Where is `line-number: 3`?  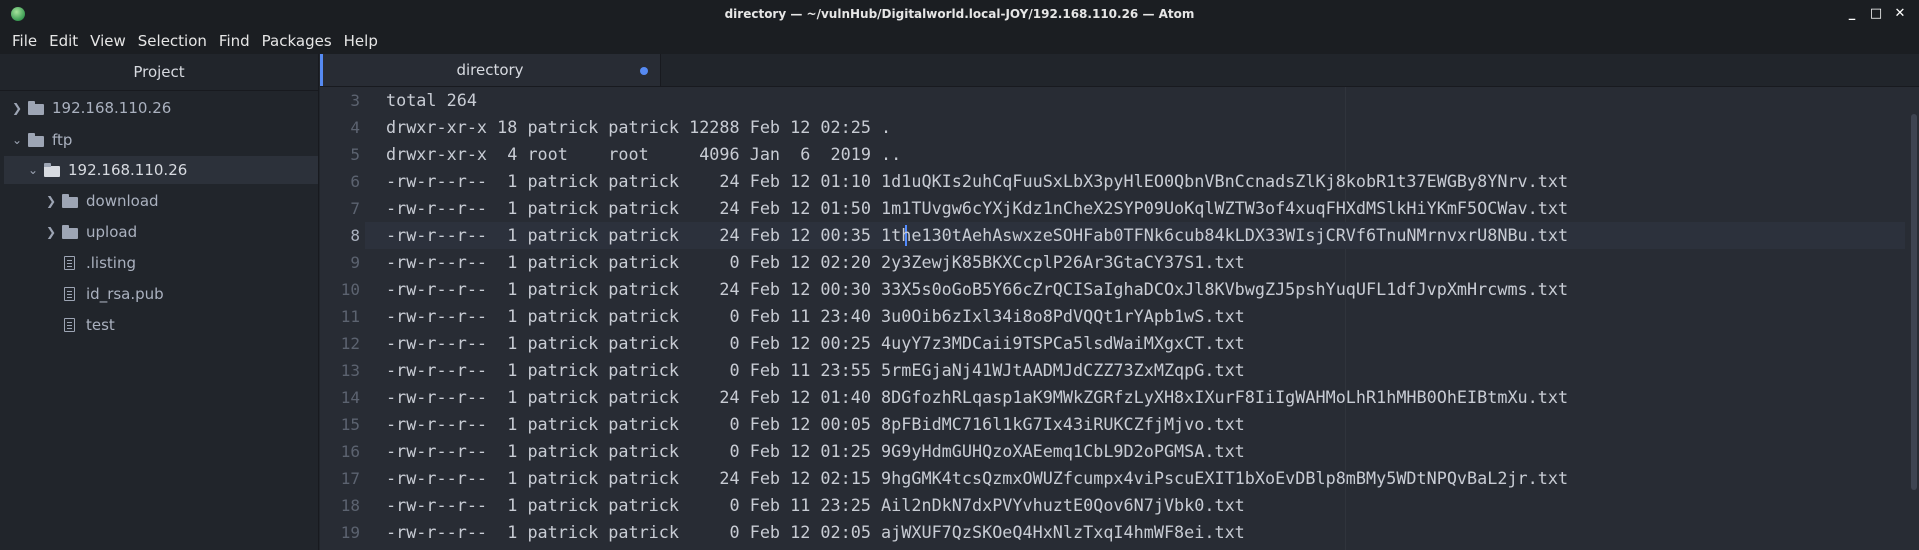
line-number: 3 is located at coordinates (355, 100).